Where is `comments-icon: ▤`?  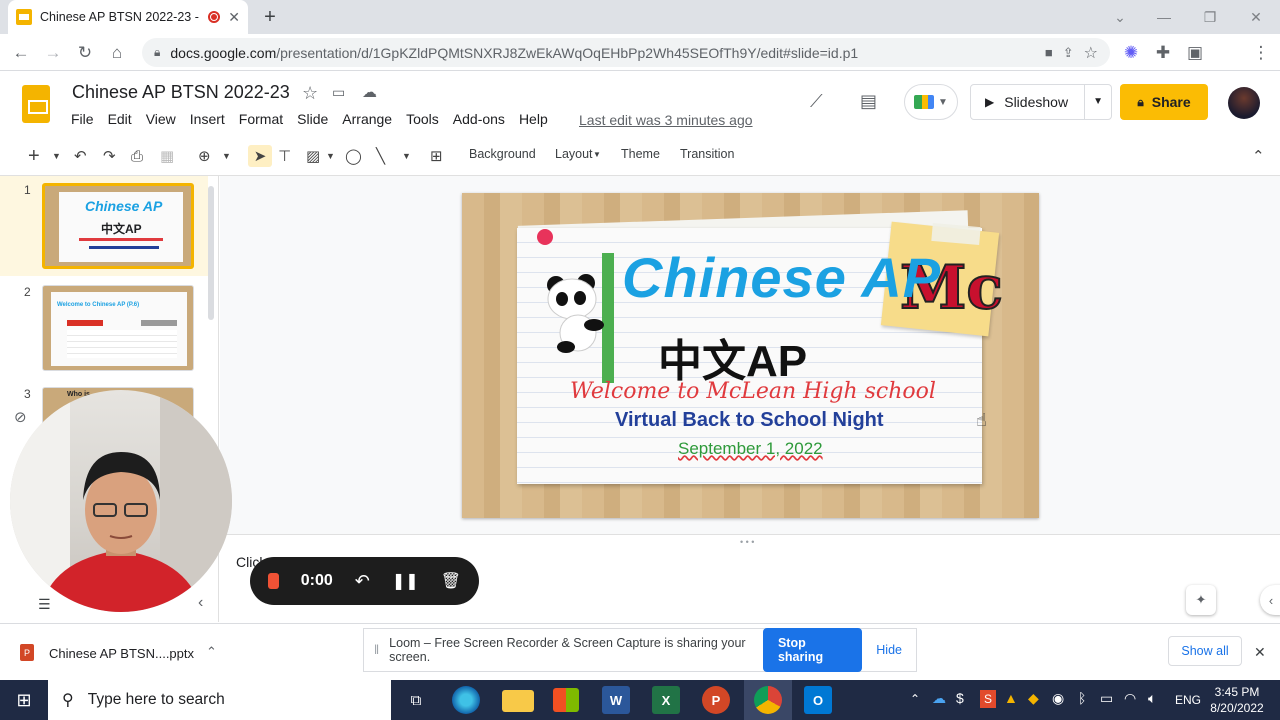
comments-icon: ▤ is located at coordinates (868, 101).